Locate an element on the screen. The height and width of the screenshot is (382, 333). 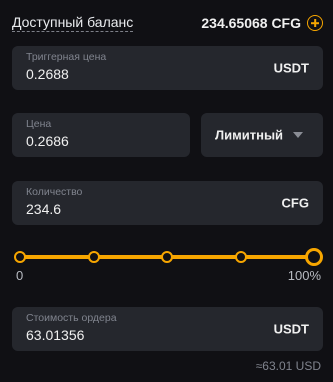
order-type-select: Лимитный is located at coordinates (262, 135).